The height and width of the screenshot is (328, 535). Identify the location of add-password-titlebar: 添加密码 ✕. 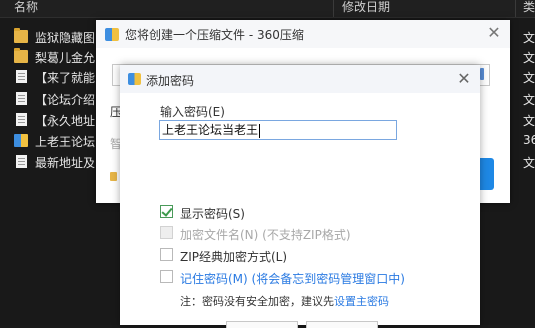
(300, 79).